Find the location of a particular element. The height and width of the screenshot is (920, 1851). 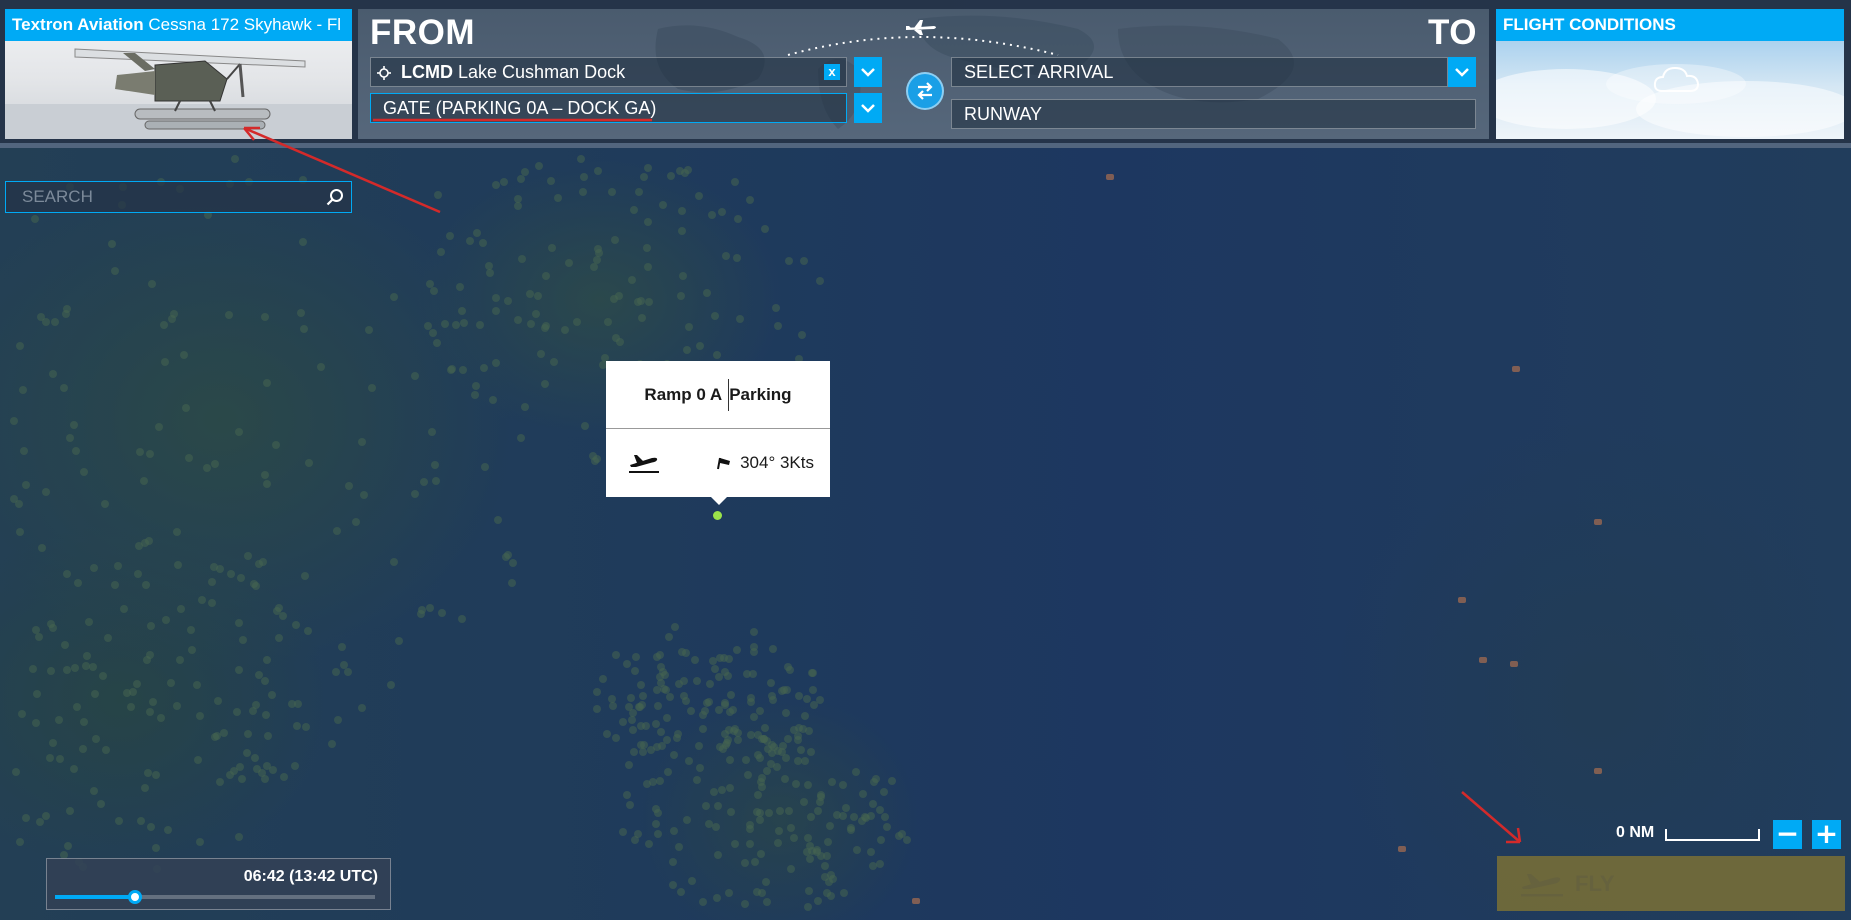

arrival-dropdown-button is located at coordinates (1462, 72).